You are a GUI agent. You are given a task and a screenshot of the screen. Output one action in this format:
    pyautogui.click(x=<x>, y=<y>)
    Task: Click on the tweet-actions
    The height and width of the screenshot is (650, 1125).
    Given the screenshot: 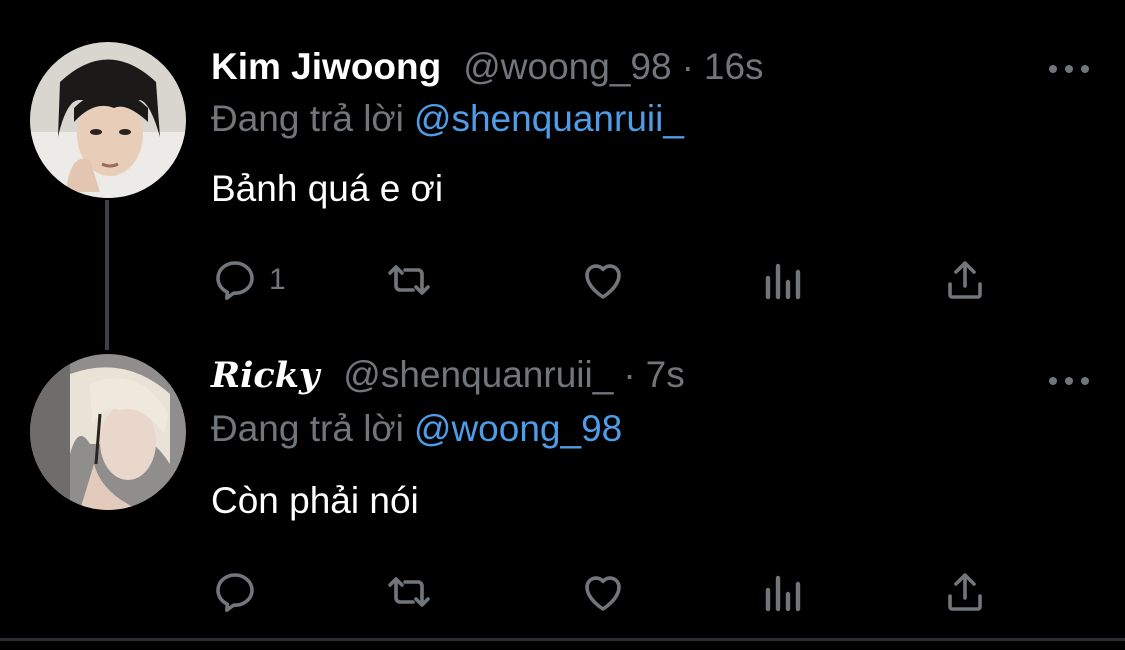 What is the action you would take?
    pyautogui.click(x=611, y=592)
    